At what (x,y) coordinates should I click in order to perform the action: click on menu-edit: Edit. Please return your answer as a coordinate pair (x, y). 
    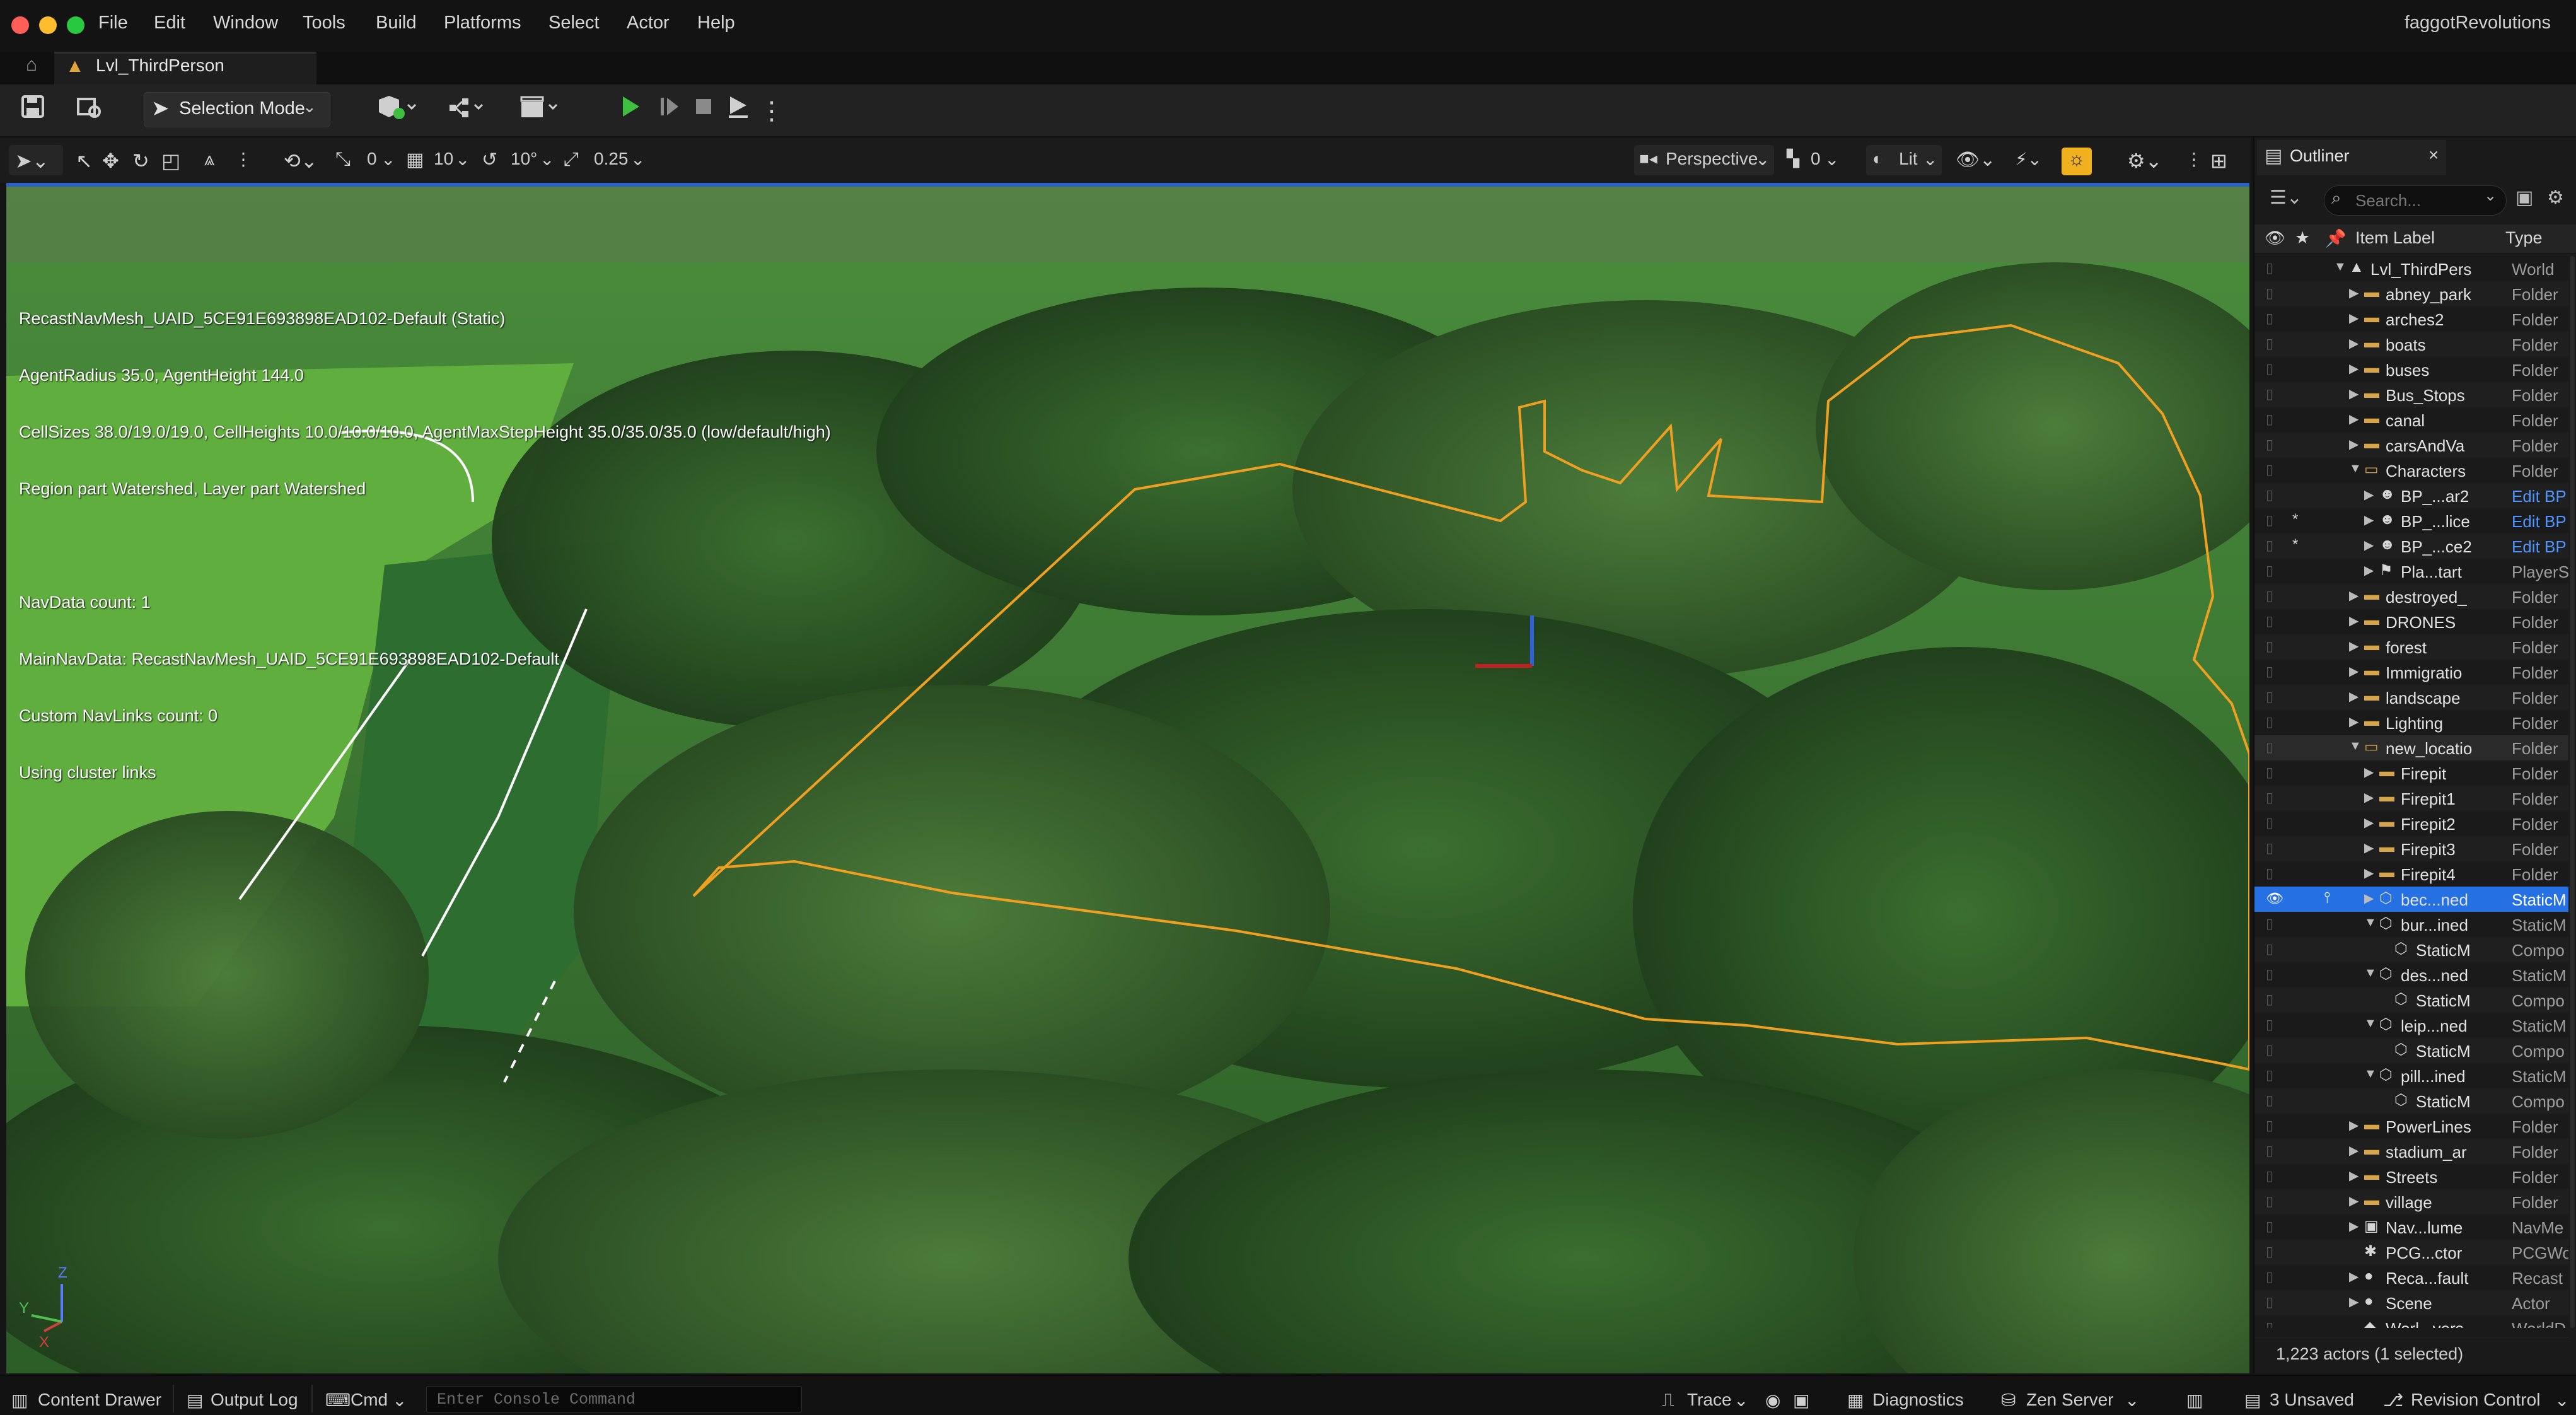
    Looking at the image, I should click on (169, 23).